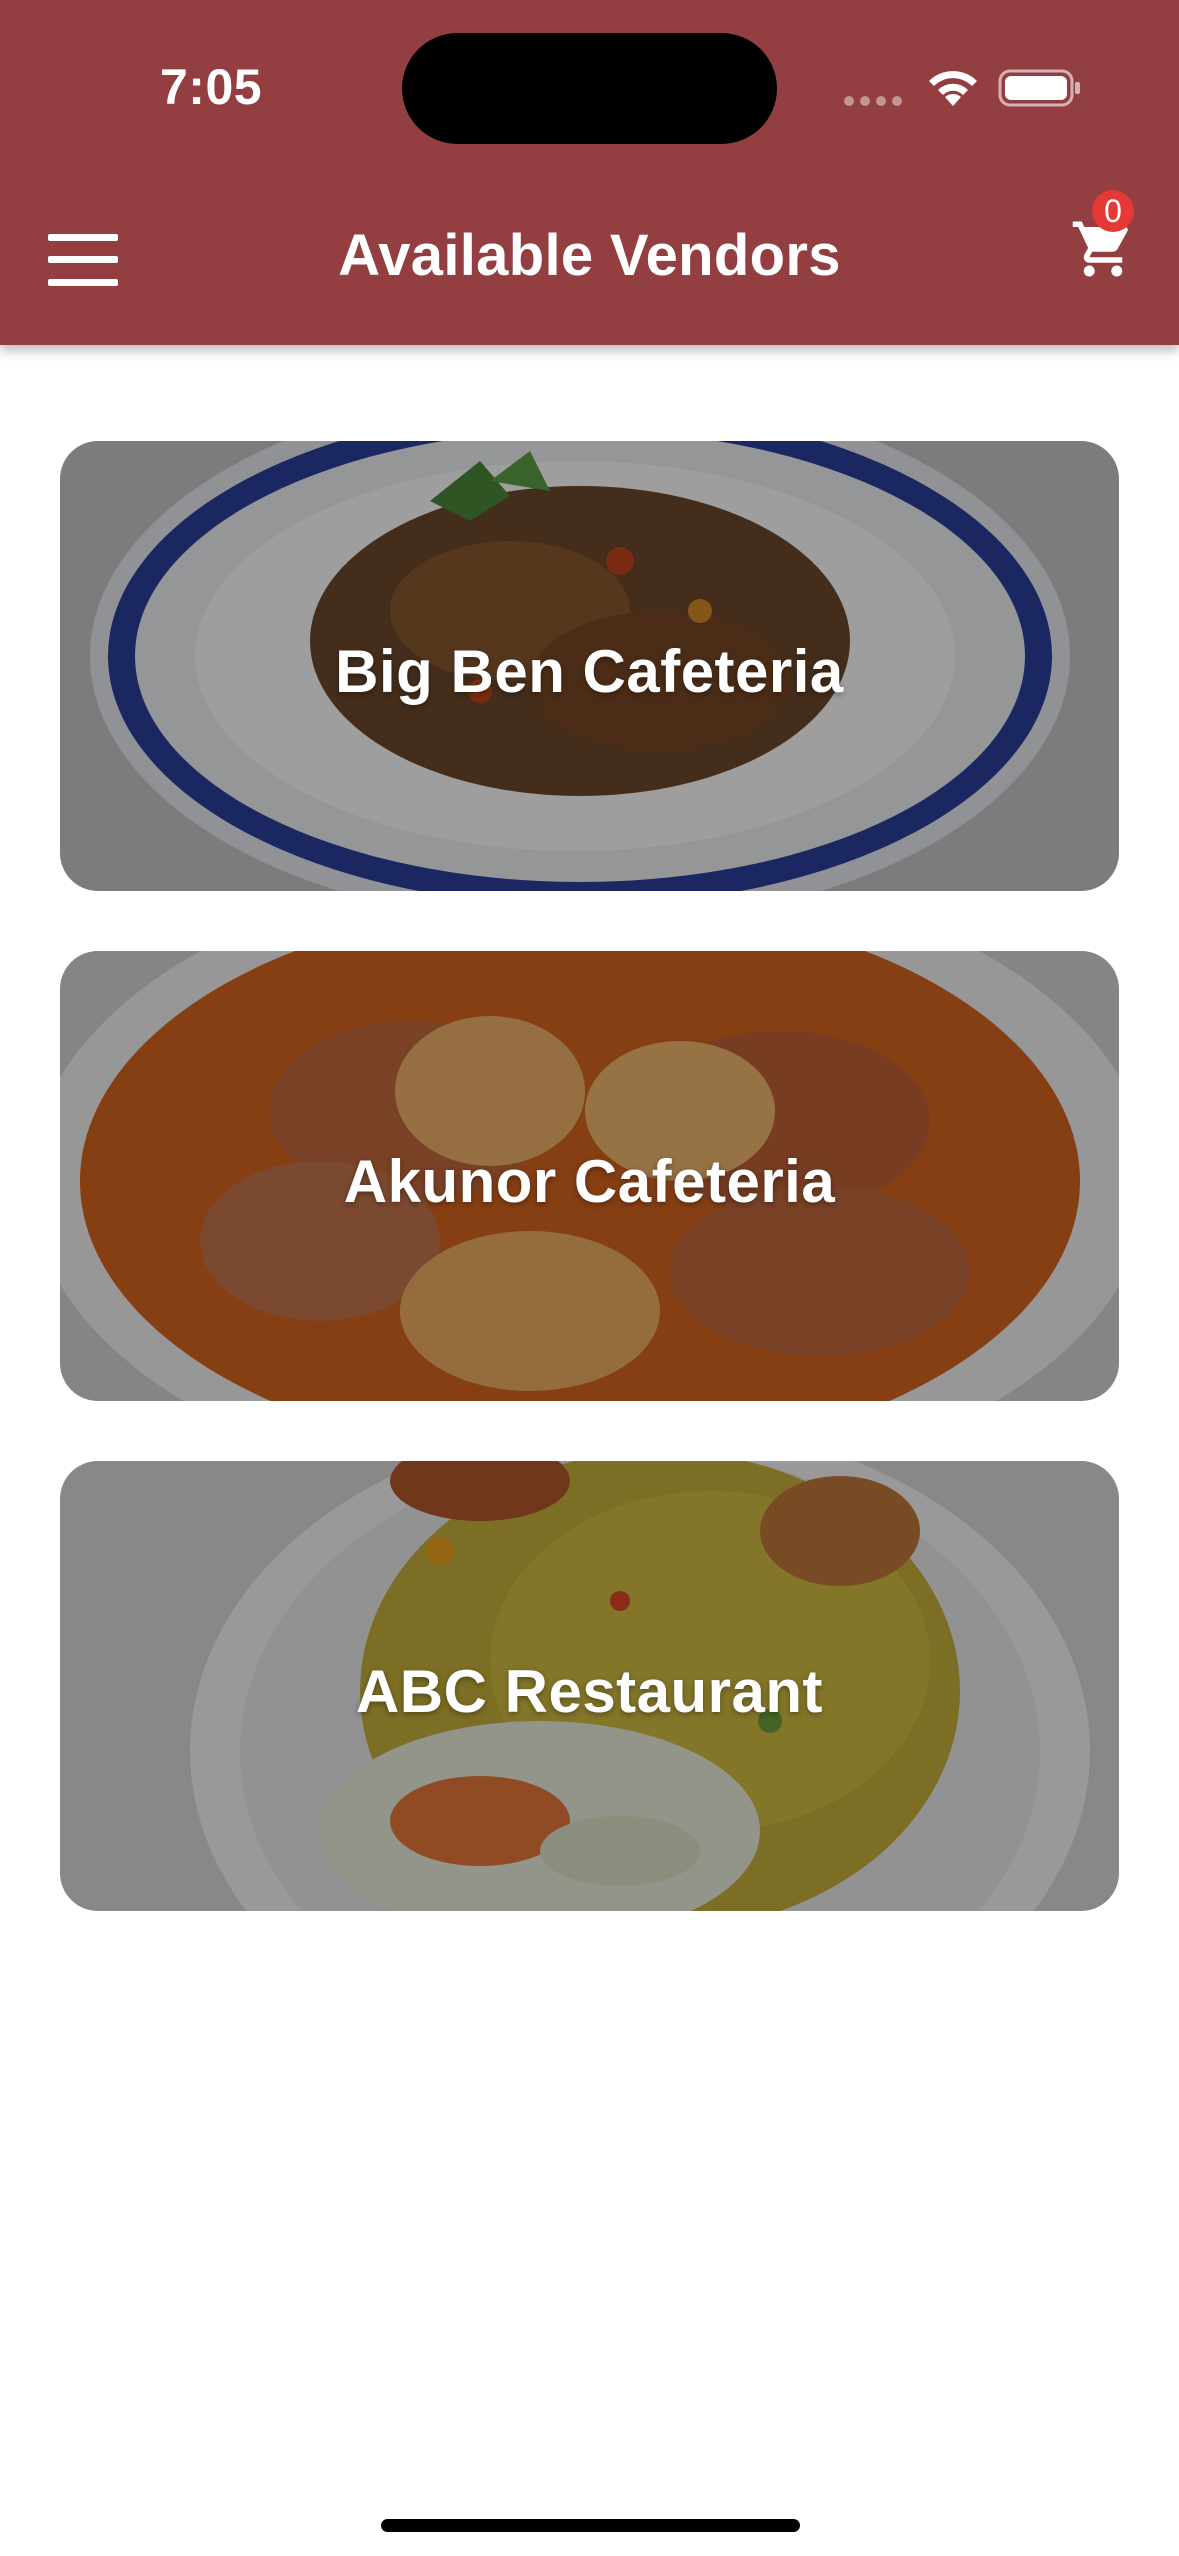 The width and height of the screenshot is (1179, 2556). What do you see at coordinates (211, 87) in the screenshot?
I see `status-time: 7:05` at bounding box center [211, 87].